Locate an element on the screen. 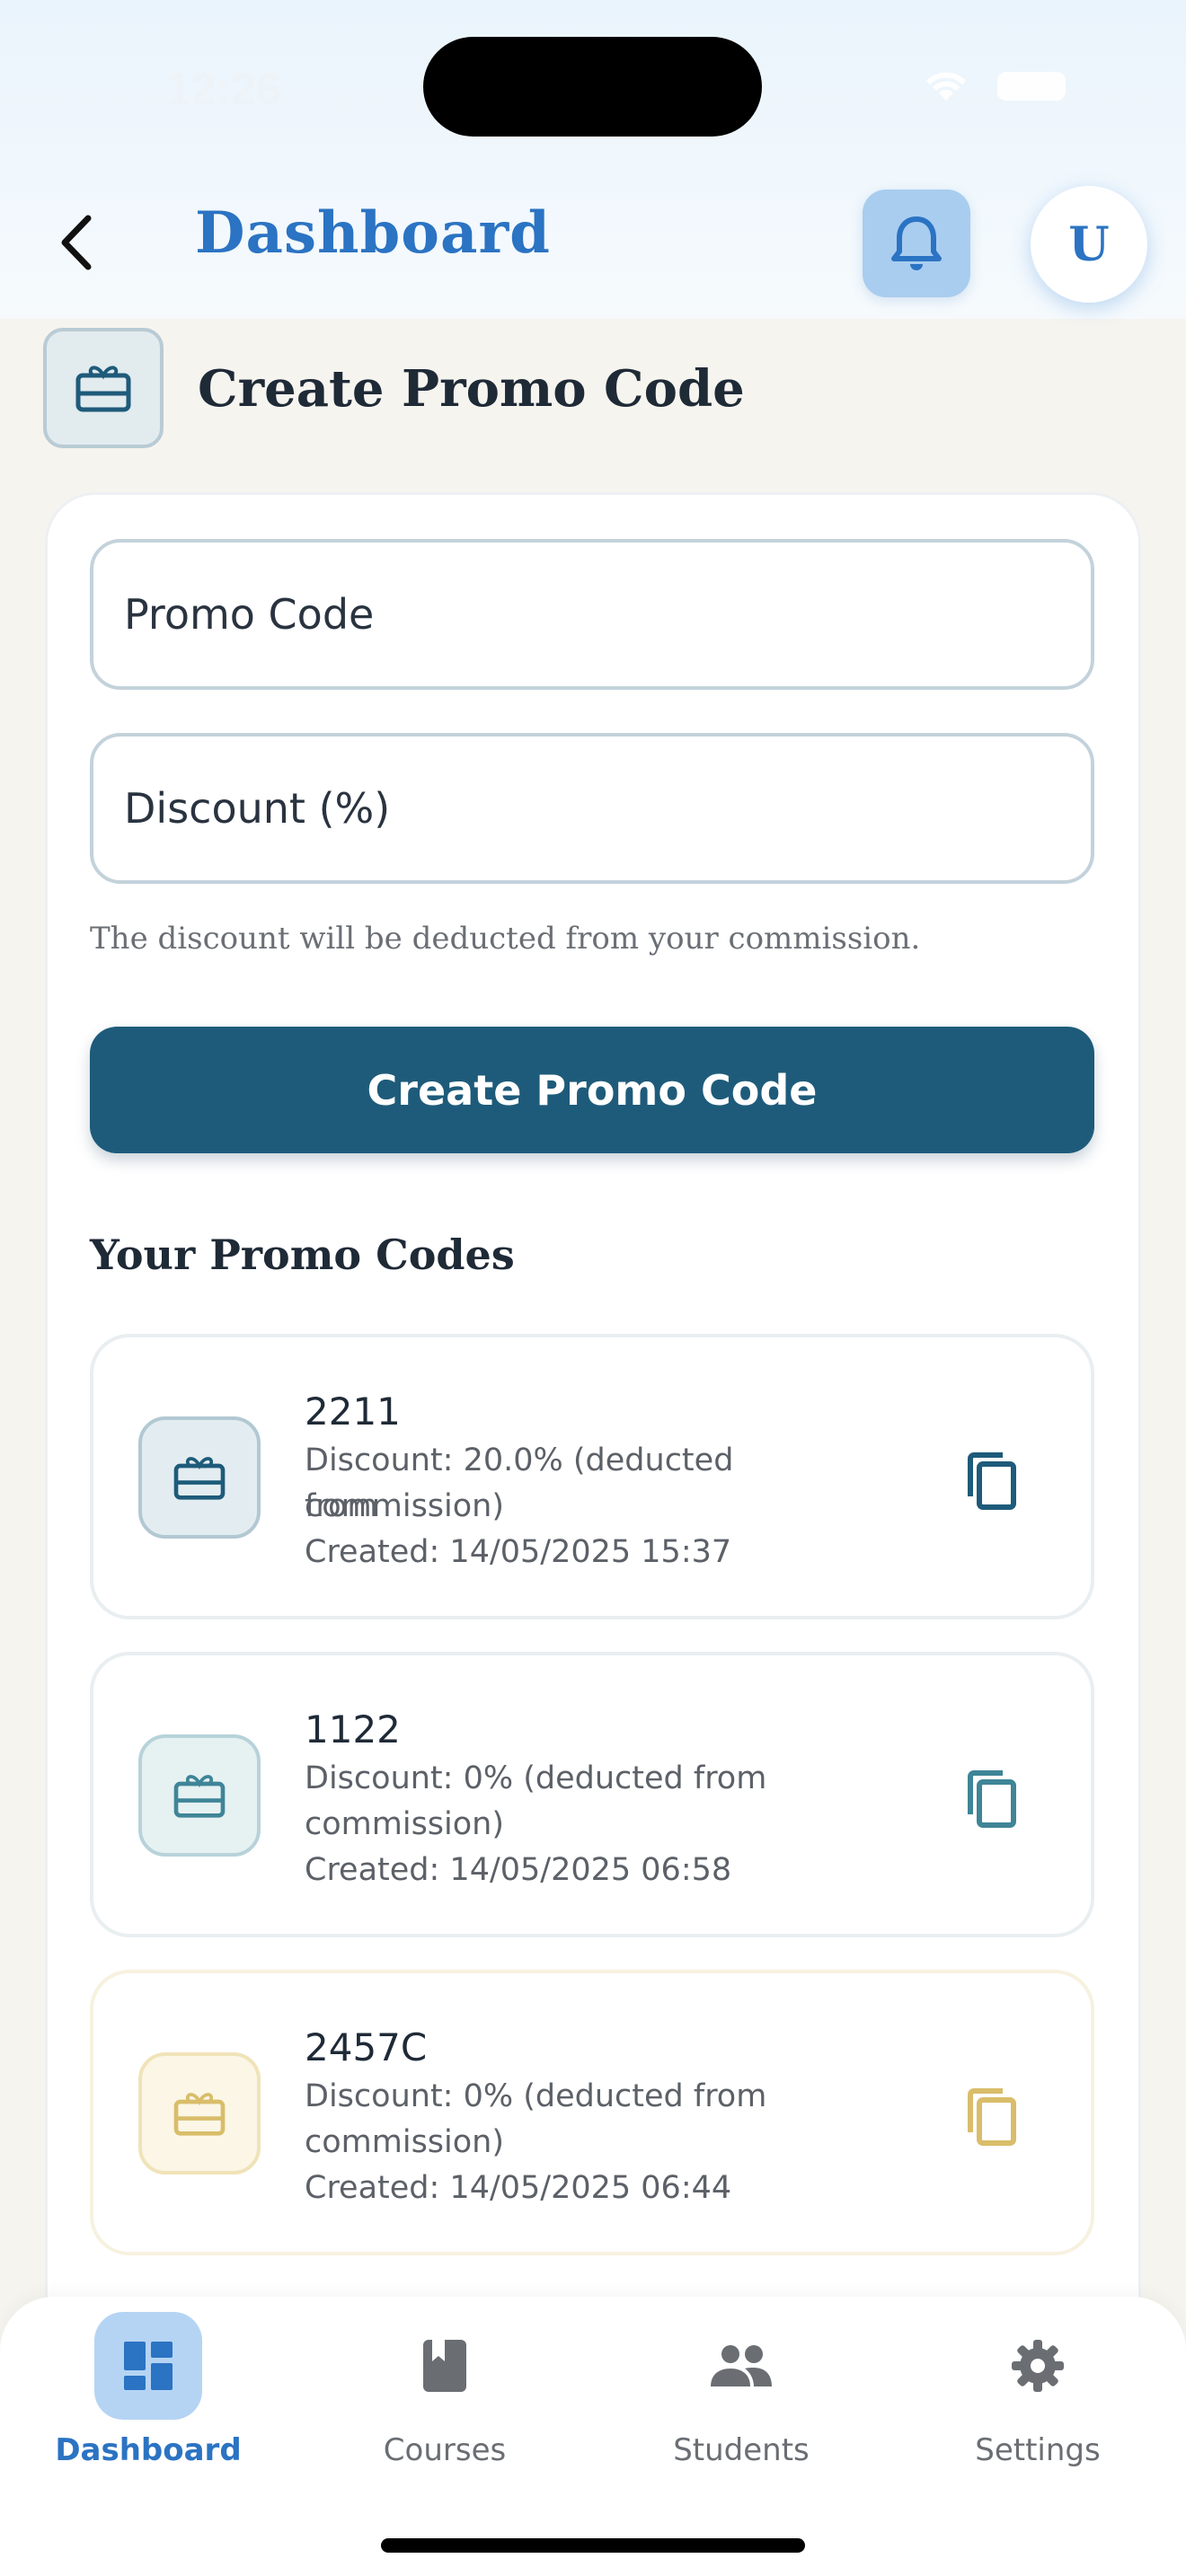  nav-item-dashboard: Dashboard is located at coordinates (148, 2393).